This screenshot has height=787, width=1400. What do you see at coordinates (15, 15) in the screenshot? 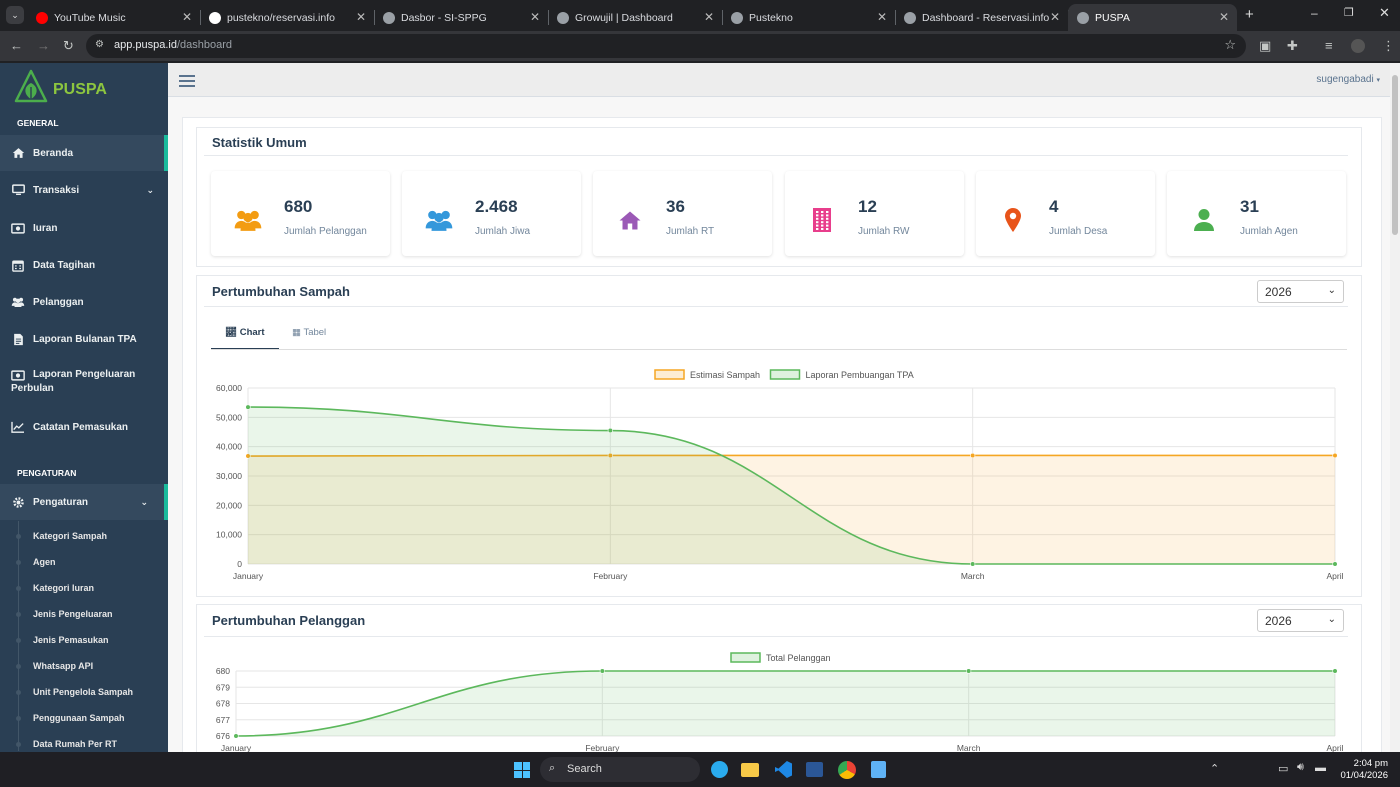
I see `tab-search-button: ⌄` at bounding box center [15, 15].